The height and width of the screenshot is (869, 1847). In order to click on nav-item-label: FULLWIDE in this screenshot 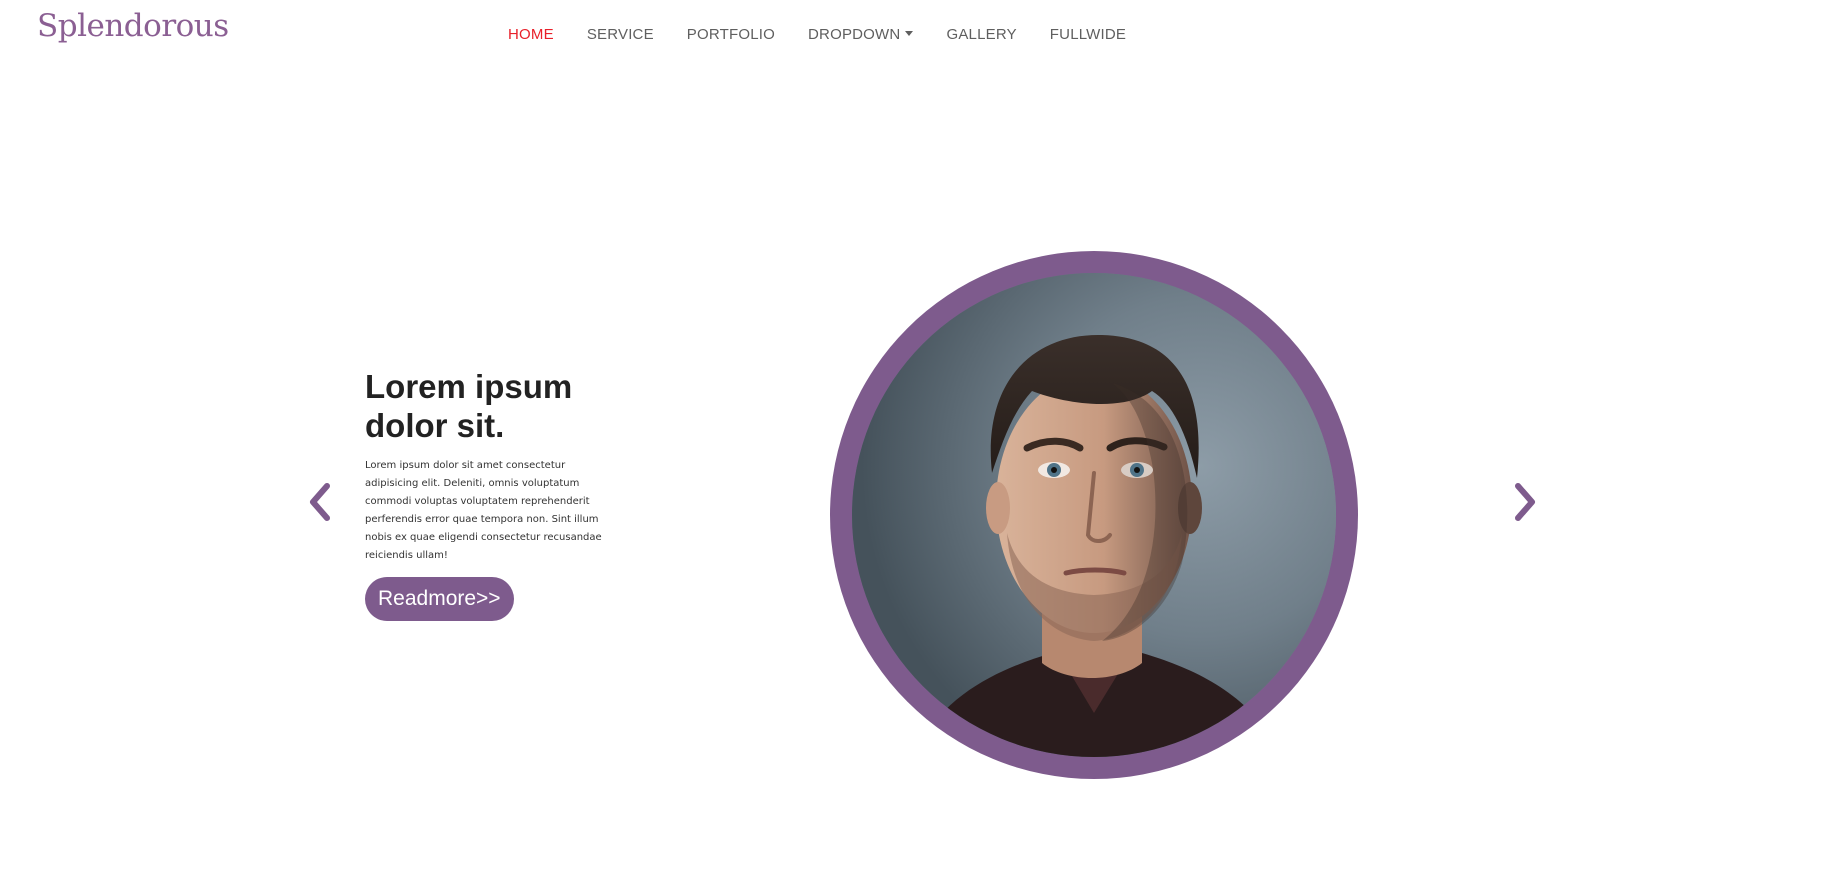, I will do `click(1088, 34)`.